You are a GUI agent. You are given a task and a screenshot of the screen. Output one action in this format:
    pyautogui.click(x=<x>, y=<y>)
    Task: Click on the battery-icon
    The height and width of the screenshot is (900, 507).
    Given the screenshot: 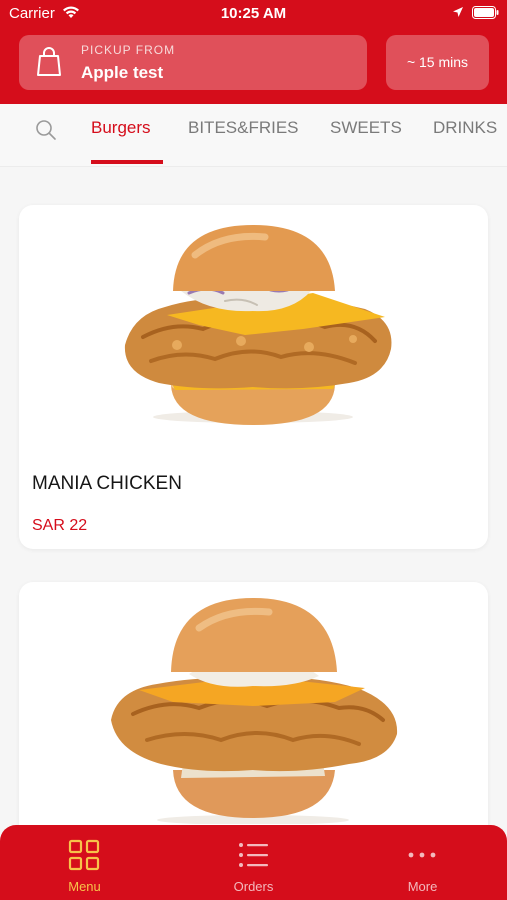 What is the action you would take?
    pyautogui.click(x=485, y=12)
    